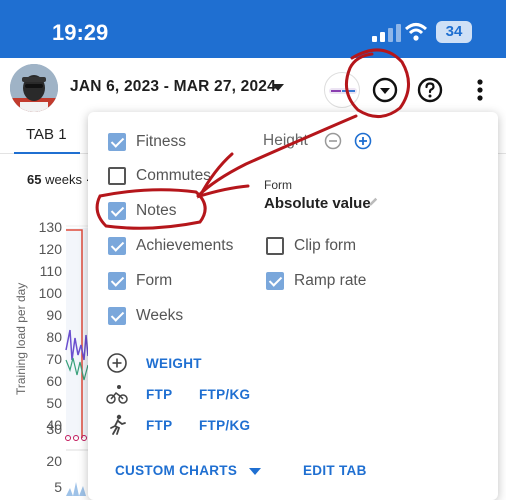 The image size is (506, 500). Describe the element at coordinates (67, 179) in the screenshot. I see `weeks-suffix: weeks ·` at that location.